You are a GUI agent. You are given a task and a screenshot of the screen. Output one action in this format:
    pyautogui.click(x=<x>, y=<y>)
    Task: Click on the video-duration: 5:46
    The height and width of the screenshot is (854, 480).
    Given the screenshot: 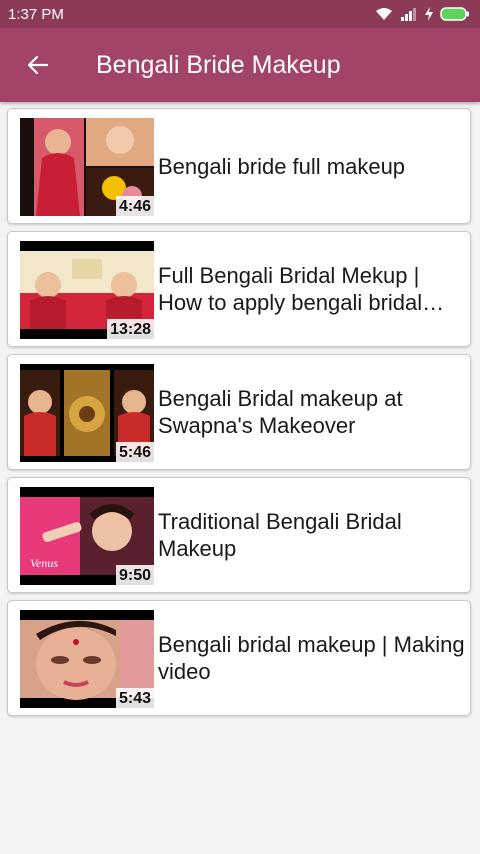 What is the action you would take?
    pyautogui.click(x=134, y=452)
    